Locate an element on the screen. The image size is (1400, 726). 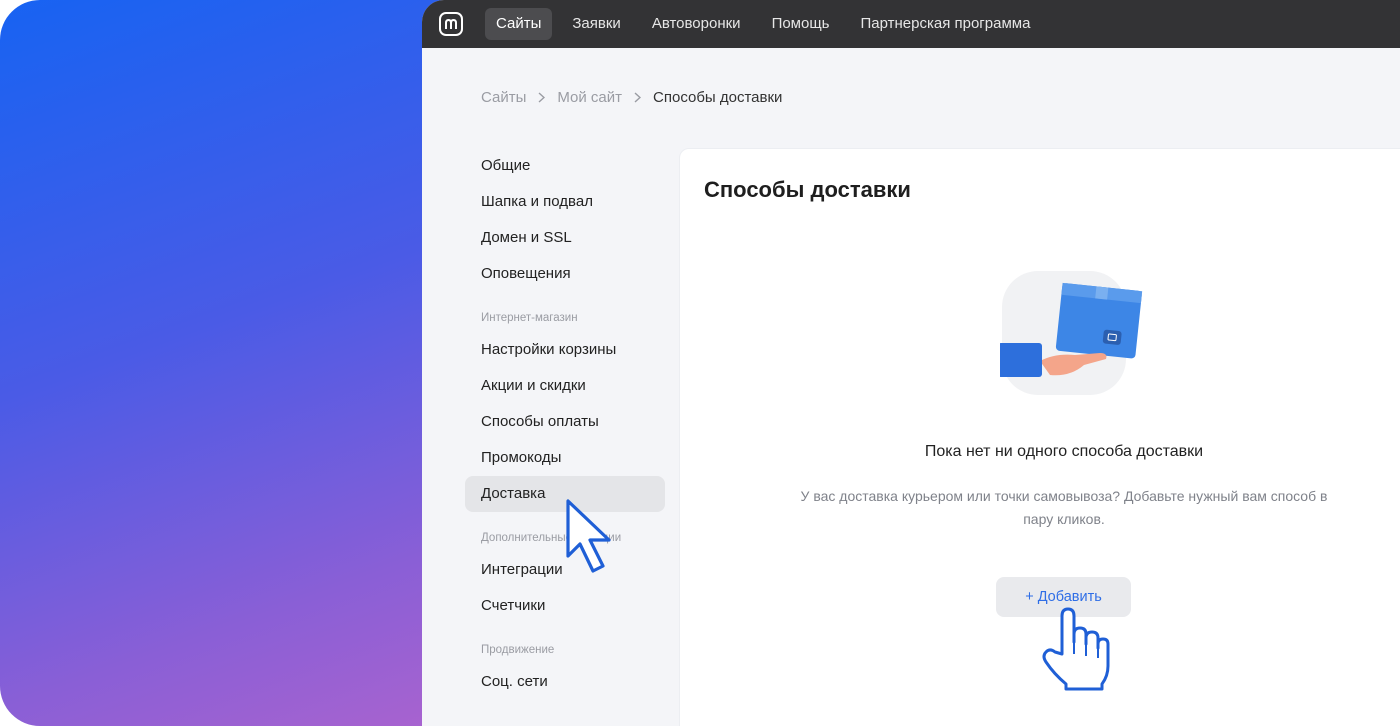
nav-requests: Заявки is located at coordinates (596, 24).